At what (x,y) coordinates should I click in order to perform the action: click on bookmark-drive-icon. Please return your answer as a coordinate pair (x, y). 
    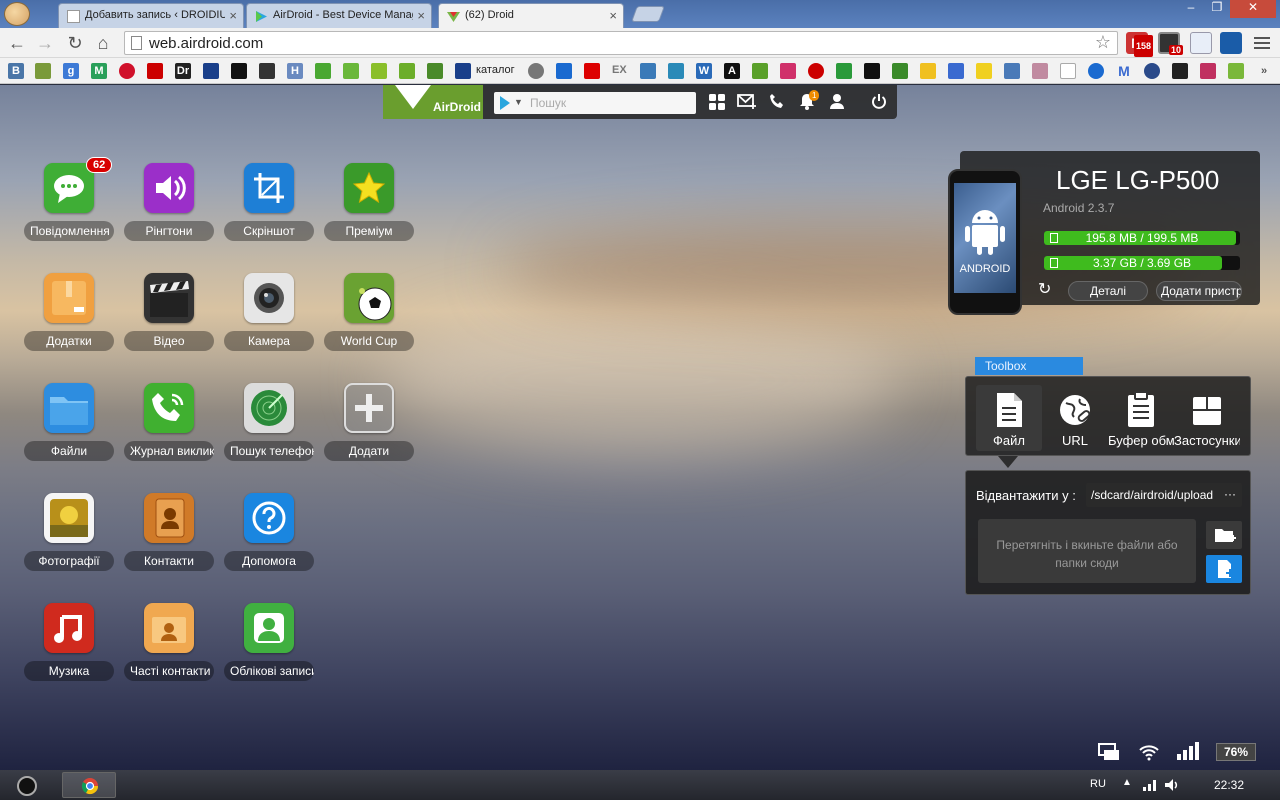
    Looking at the image, I should click on (928, 71).